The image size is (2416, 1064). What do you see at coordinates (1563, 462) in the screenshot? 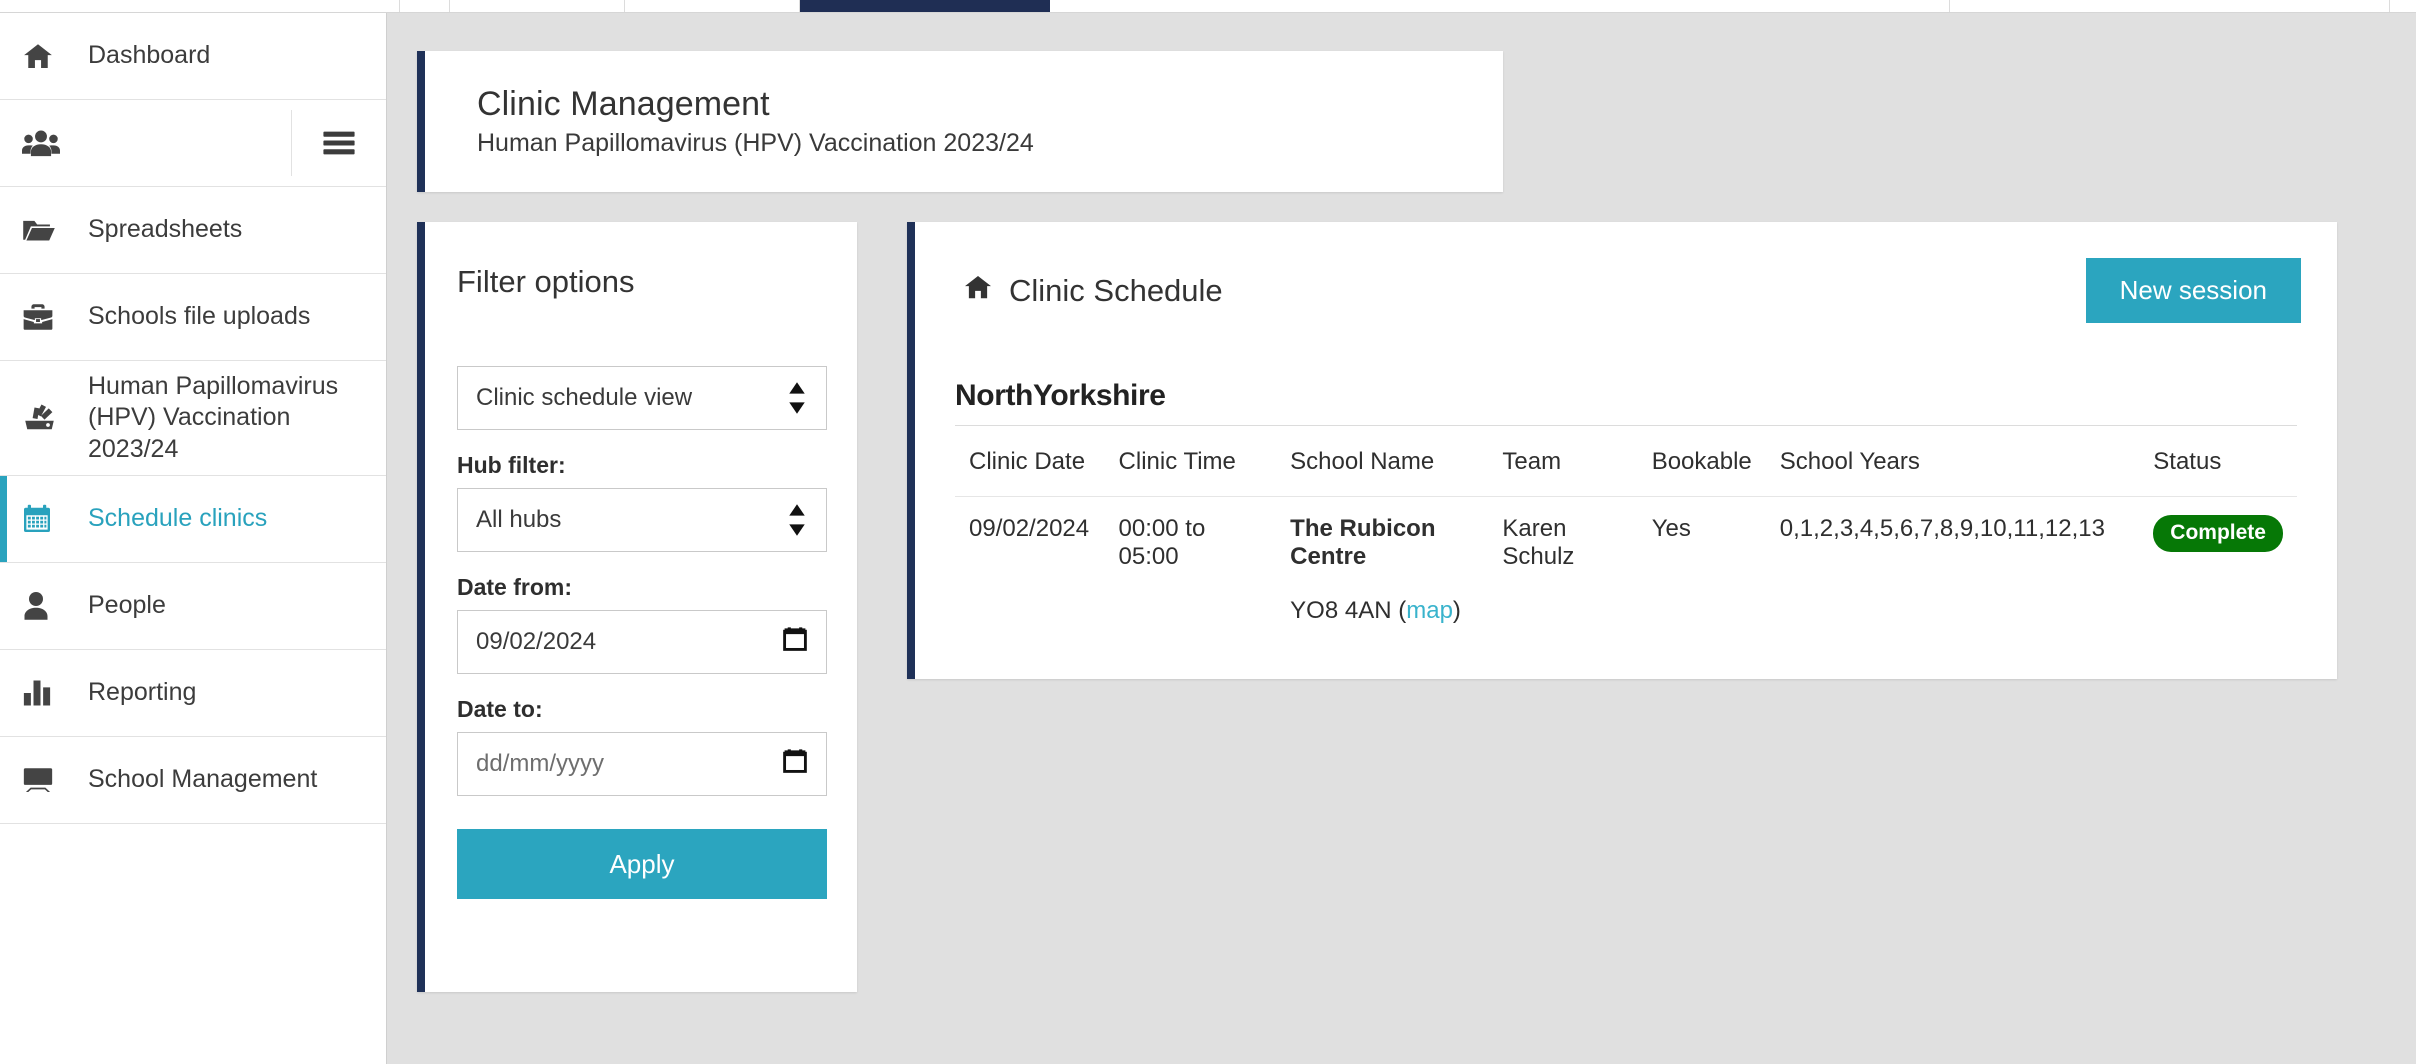
I see `column-header-team: Team` at bounding box center [1563, 462].